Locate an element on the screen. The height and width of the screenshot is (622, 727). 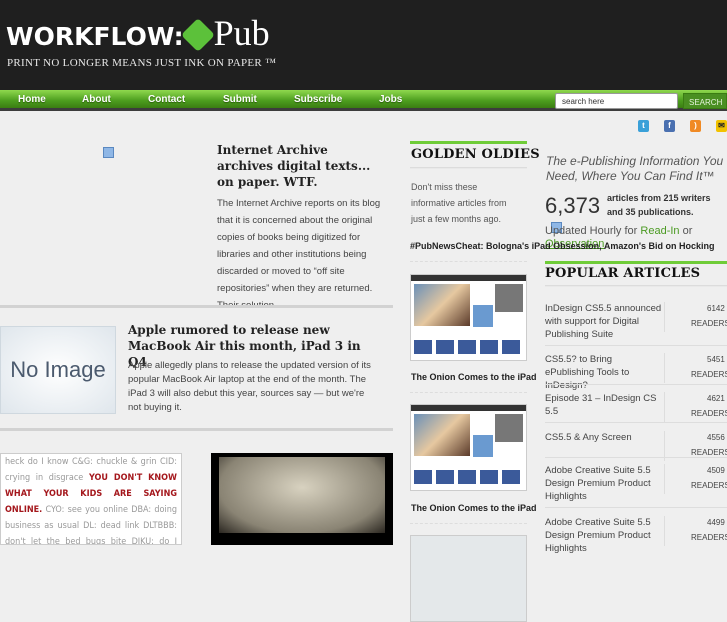
readers-count: 4509 is located at coordinates (716, 470).